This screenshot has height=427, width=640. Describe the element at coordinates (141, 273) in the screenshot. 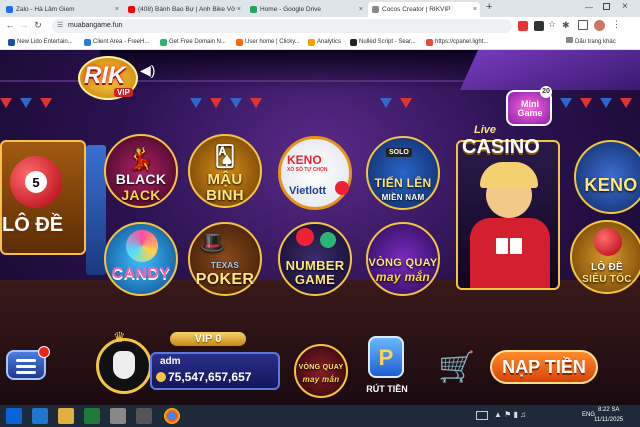

I see `tile-label: CANDY` at that location.